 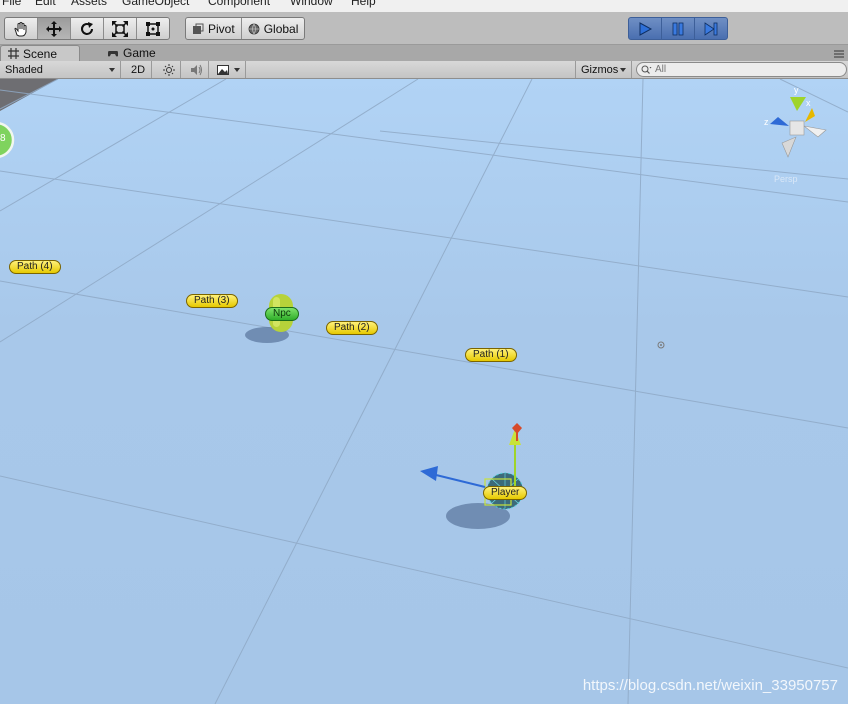 I want to click on lighting-toggle, so click(x=169, y=69).